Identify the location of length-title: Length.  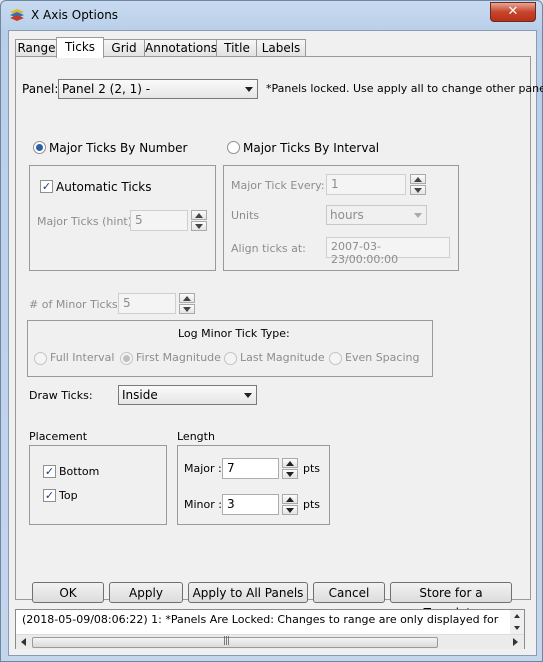
(196, 436).